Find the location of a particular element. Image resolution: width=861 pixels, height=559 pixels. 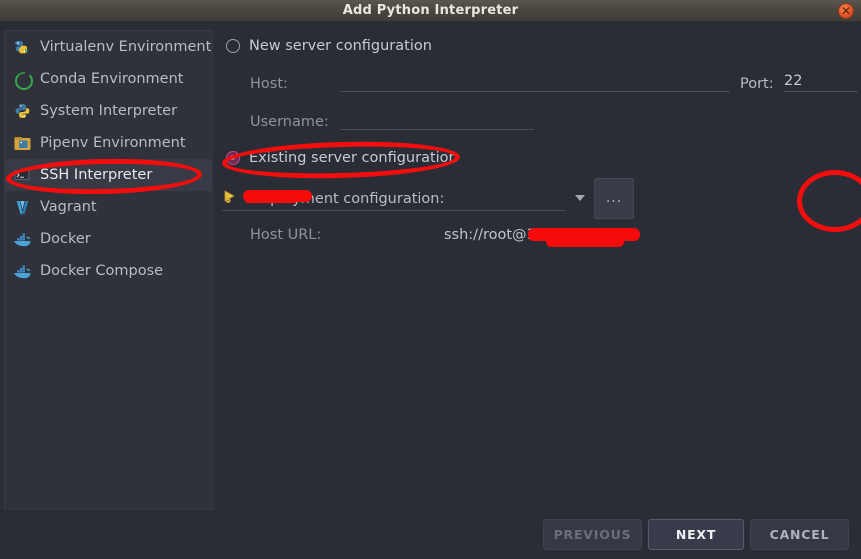

pipenv-icon is located at coordinates (23, 143).